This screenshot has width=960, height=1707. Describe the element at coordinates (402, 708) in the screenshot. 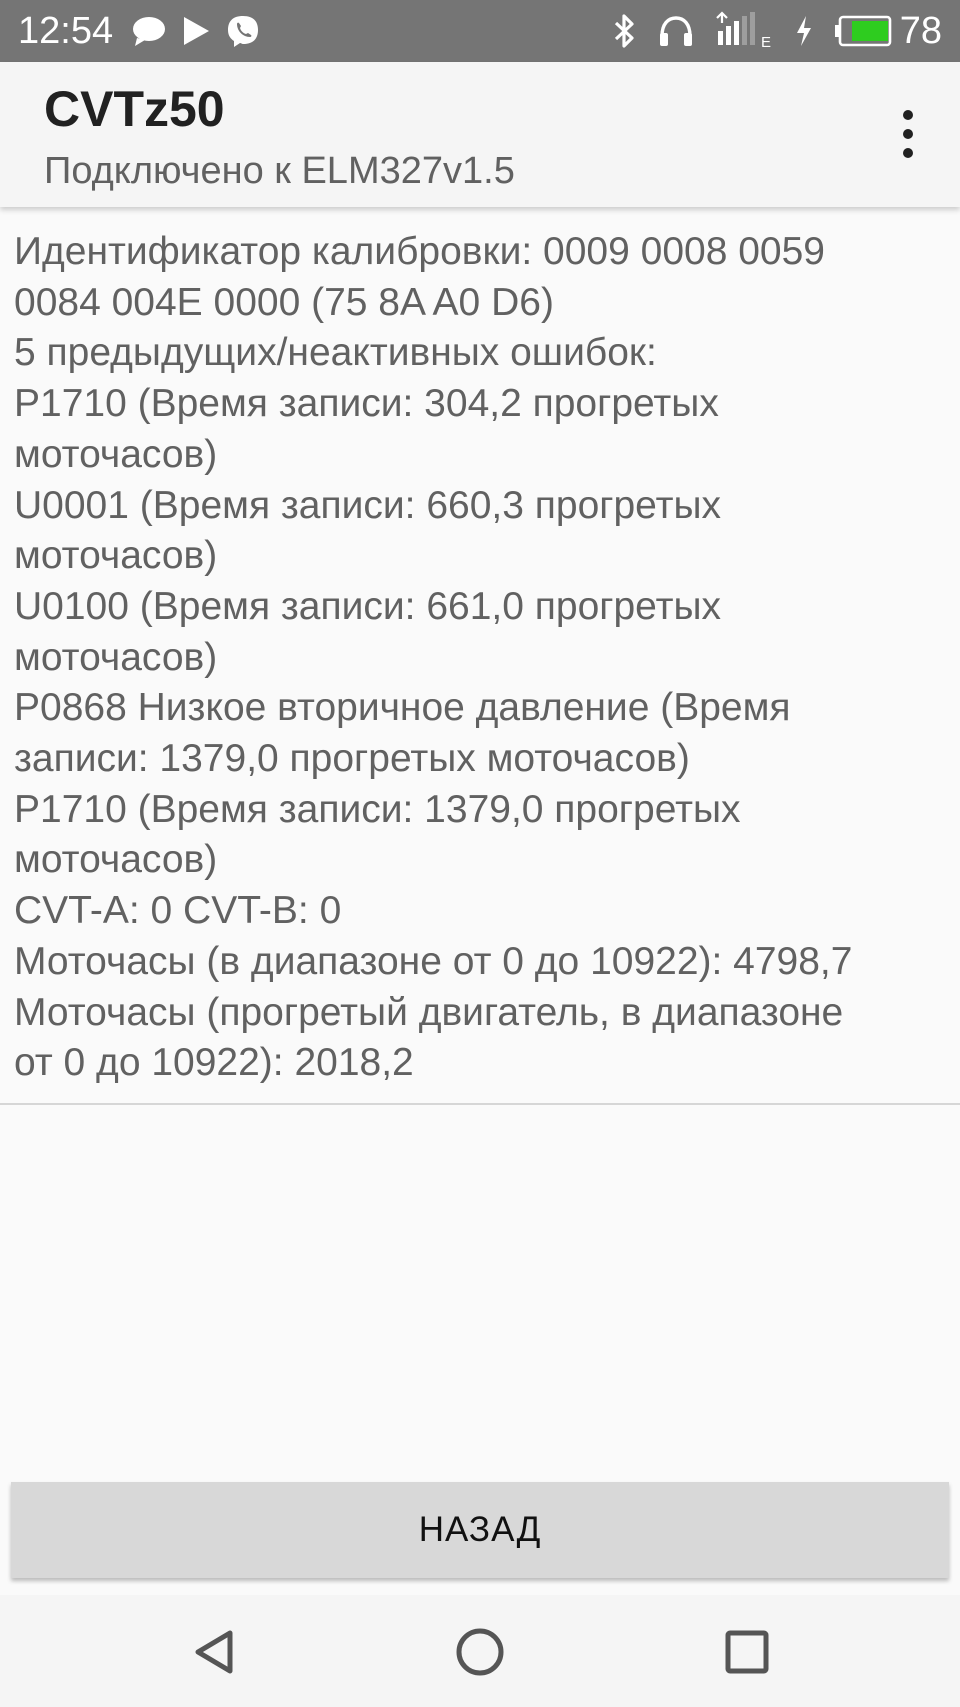

I see `info-line: P0868 Низкое вторичное давление (Время` at that location.